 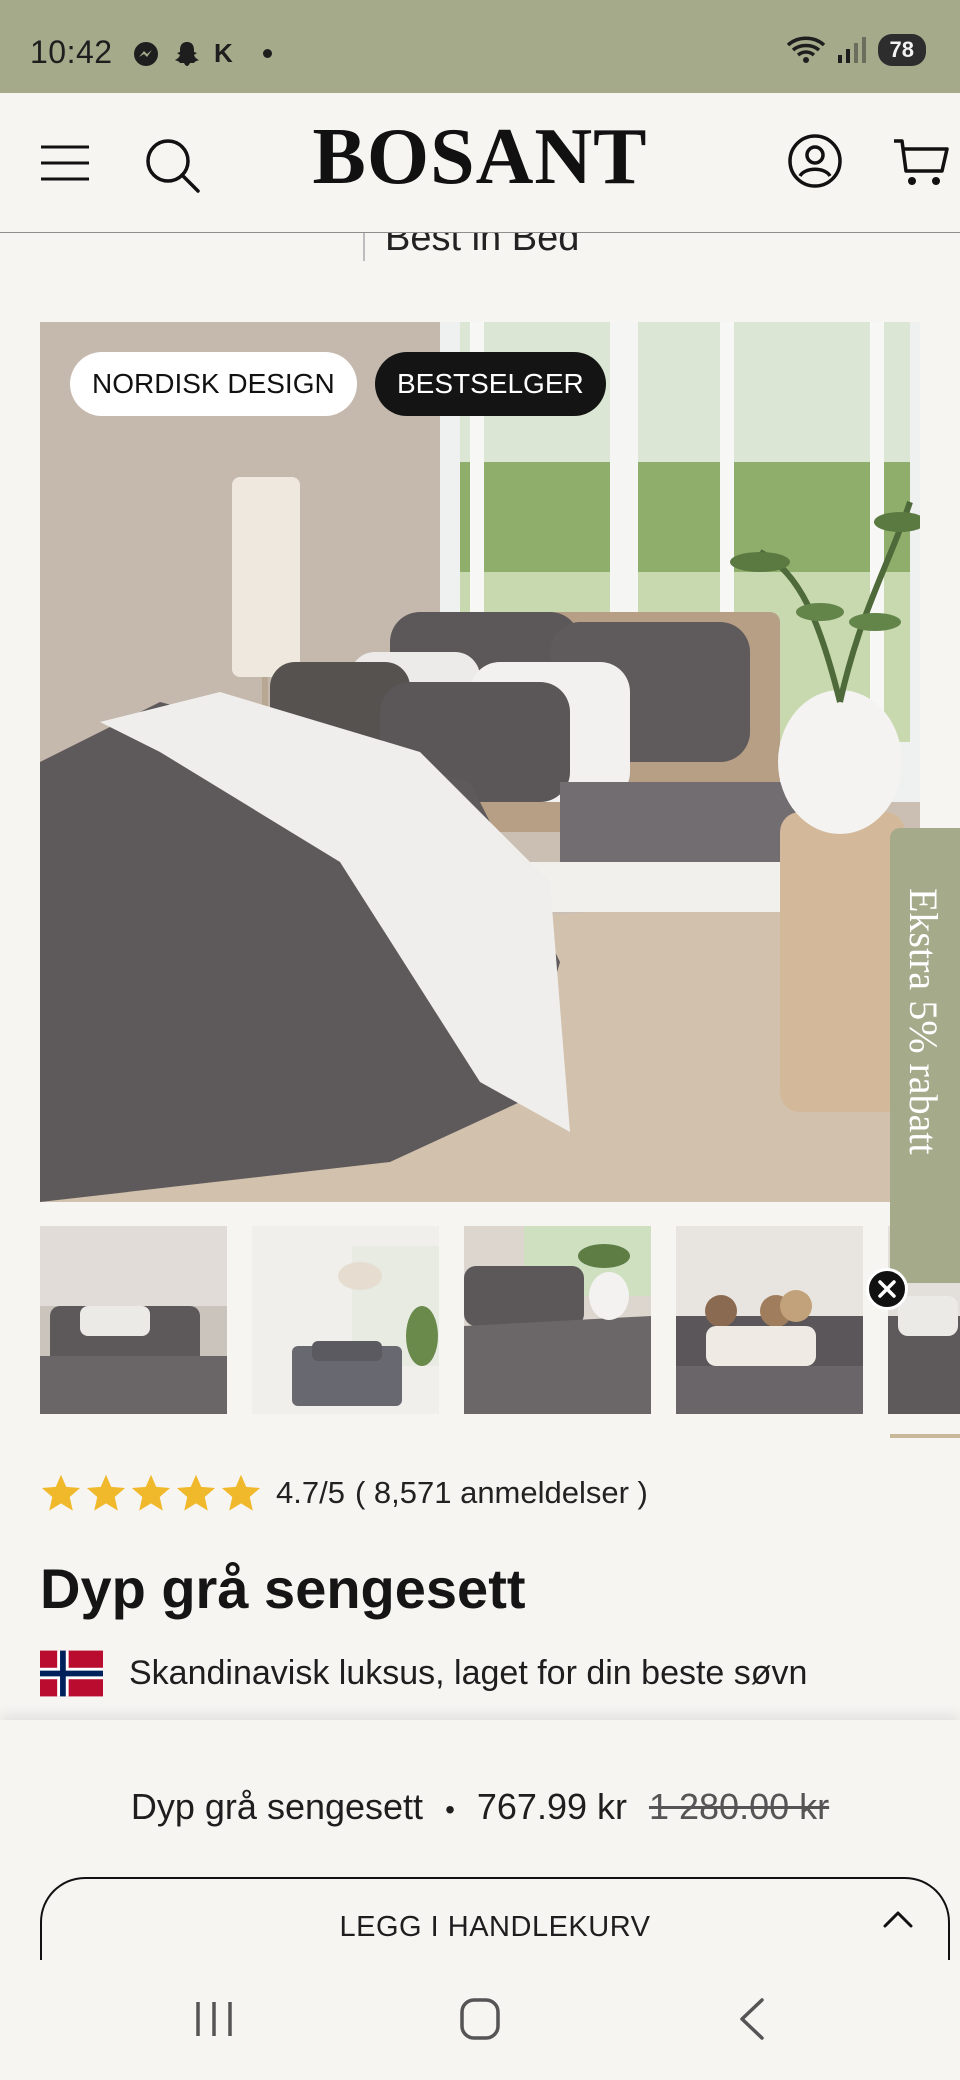 I want to click on scrolled-heading: Best in Bed, so click(x=480, y=247).